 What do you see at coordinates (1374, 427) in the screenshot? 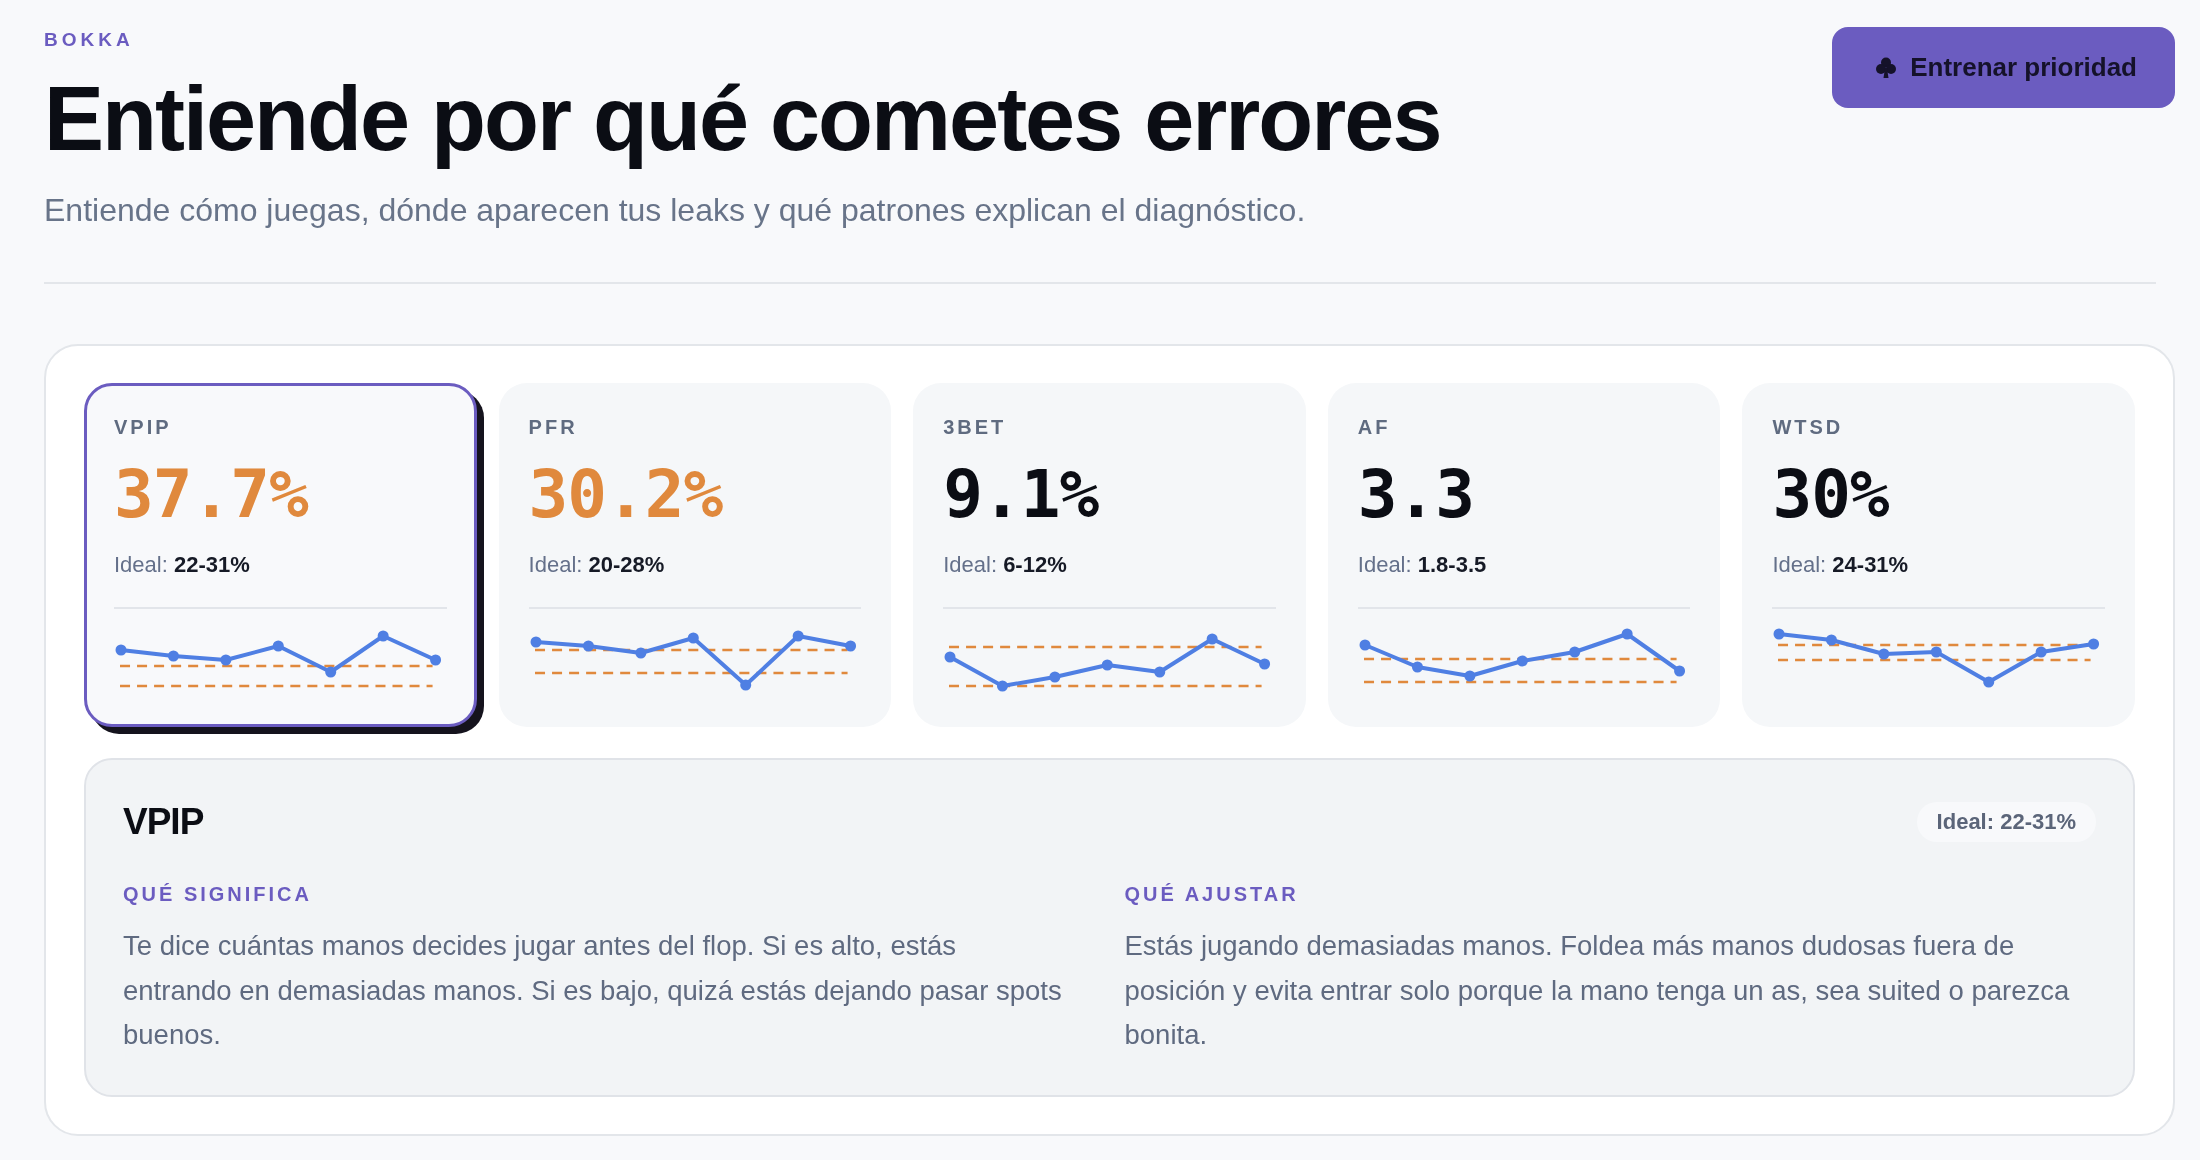
I see `stat-label: AF` at bounding box center [1374, 427].